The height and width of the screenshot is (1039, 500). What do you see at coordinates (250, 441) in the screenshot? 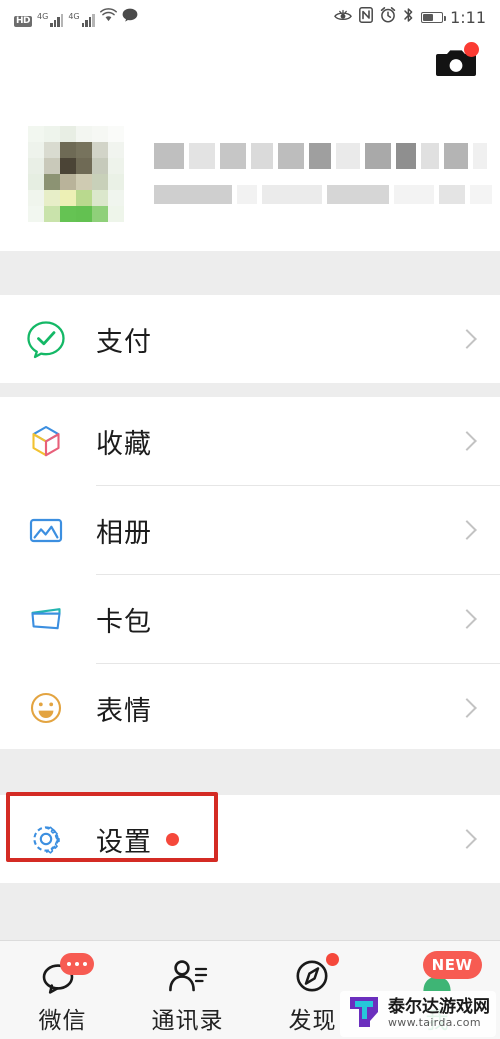
I see `list-item-favorites: 收藏` at bounding box center [250, 441].